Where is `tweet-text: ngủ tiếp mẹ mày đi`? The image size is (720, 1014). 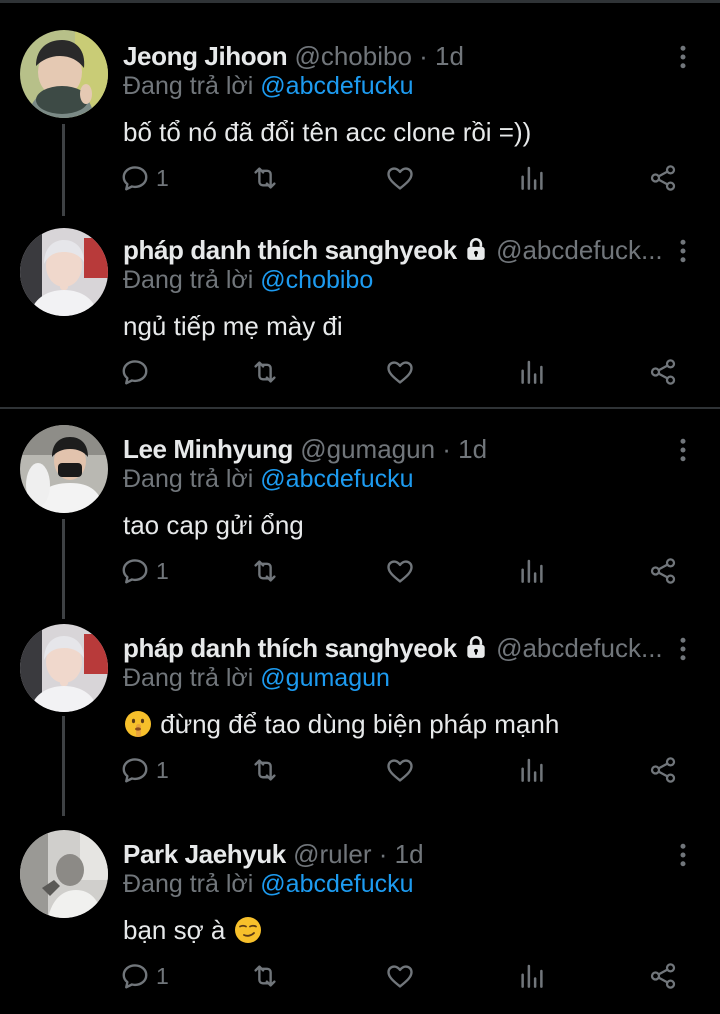 tweet-text: ngủ tiếp mẹ mày đi is located at coordinates (233, 326).